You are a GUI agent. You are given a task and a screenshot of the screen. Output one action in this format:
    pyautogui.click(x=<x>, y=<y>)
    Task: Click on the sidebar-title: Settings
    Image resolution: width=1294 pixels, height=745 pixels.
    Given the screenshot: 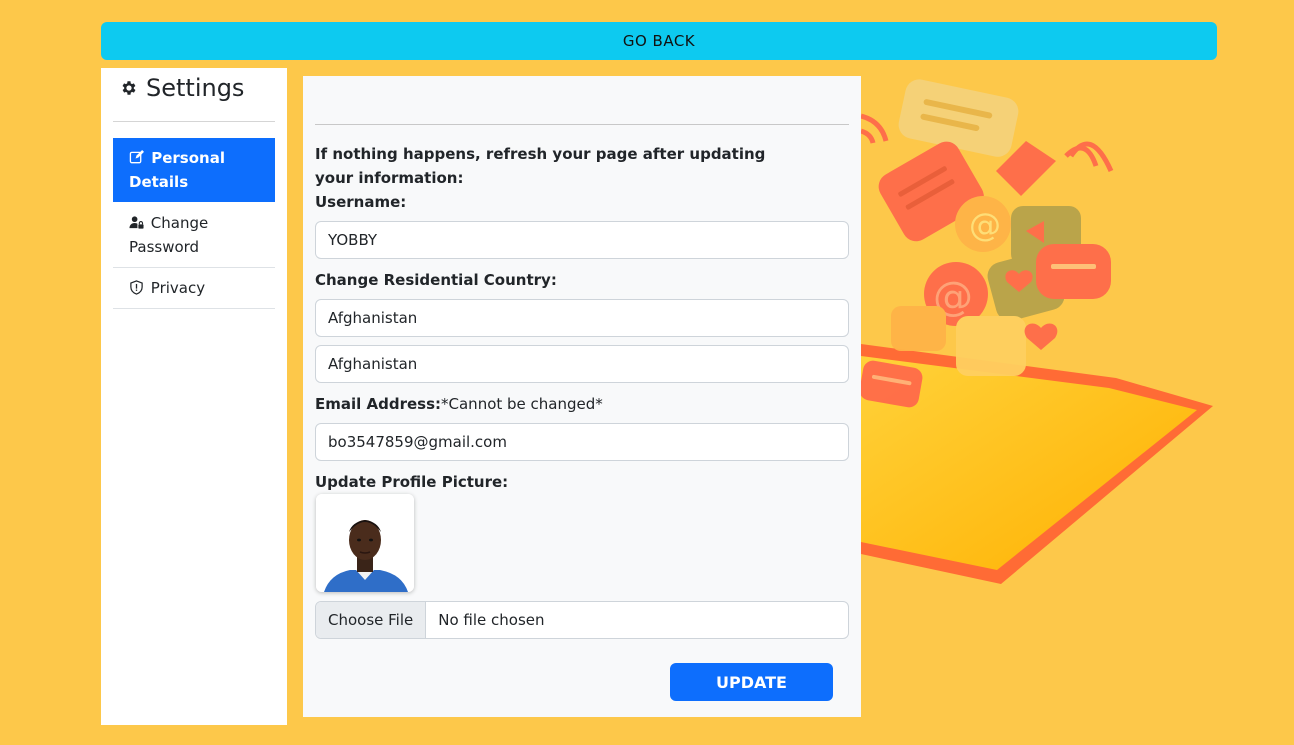 What is the action you would take?
    pyautogui.click(x=182, y=88)
    